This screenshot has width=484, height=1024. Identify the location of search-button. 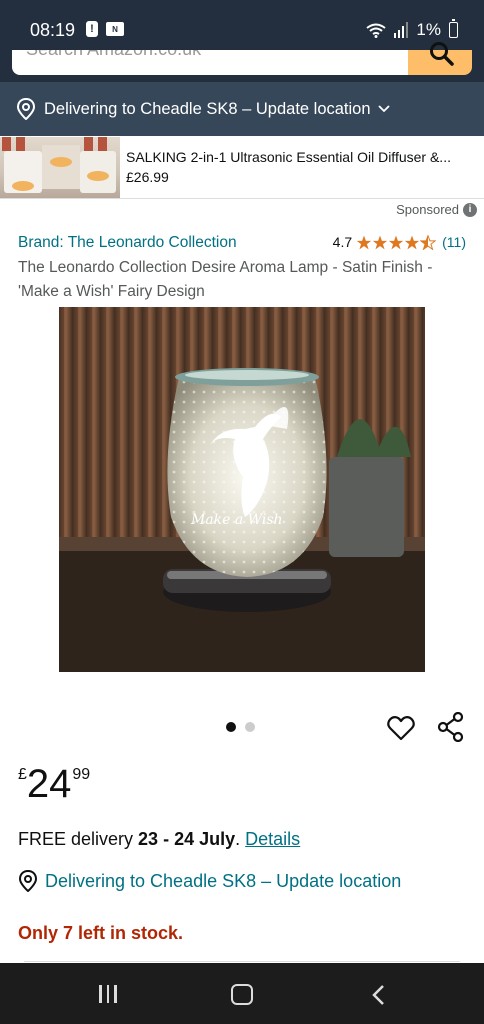
(440, 58).